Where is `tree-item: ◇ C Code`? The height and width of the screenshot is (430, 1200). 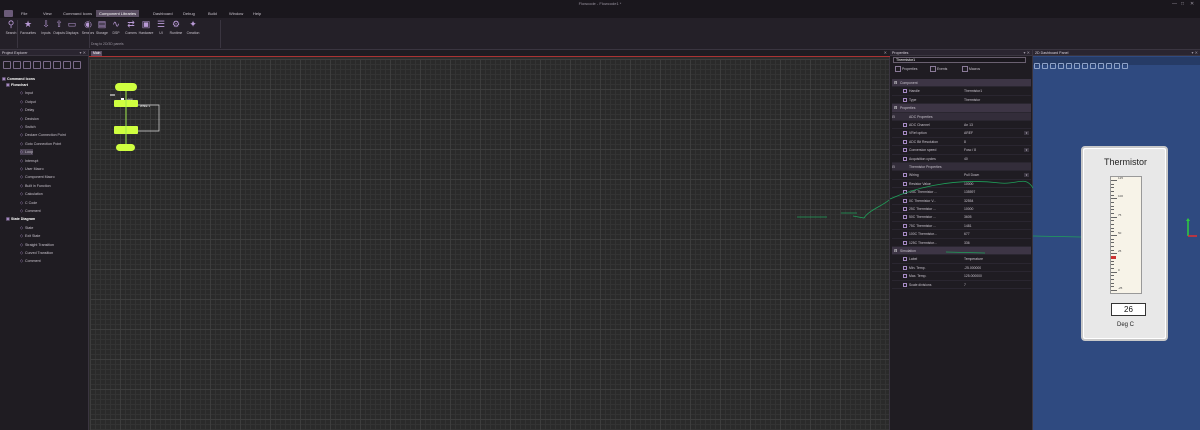
tree-item: ◇ C Code is located at coordinates (28, 203).